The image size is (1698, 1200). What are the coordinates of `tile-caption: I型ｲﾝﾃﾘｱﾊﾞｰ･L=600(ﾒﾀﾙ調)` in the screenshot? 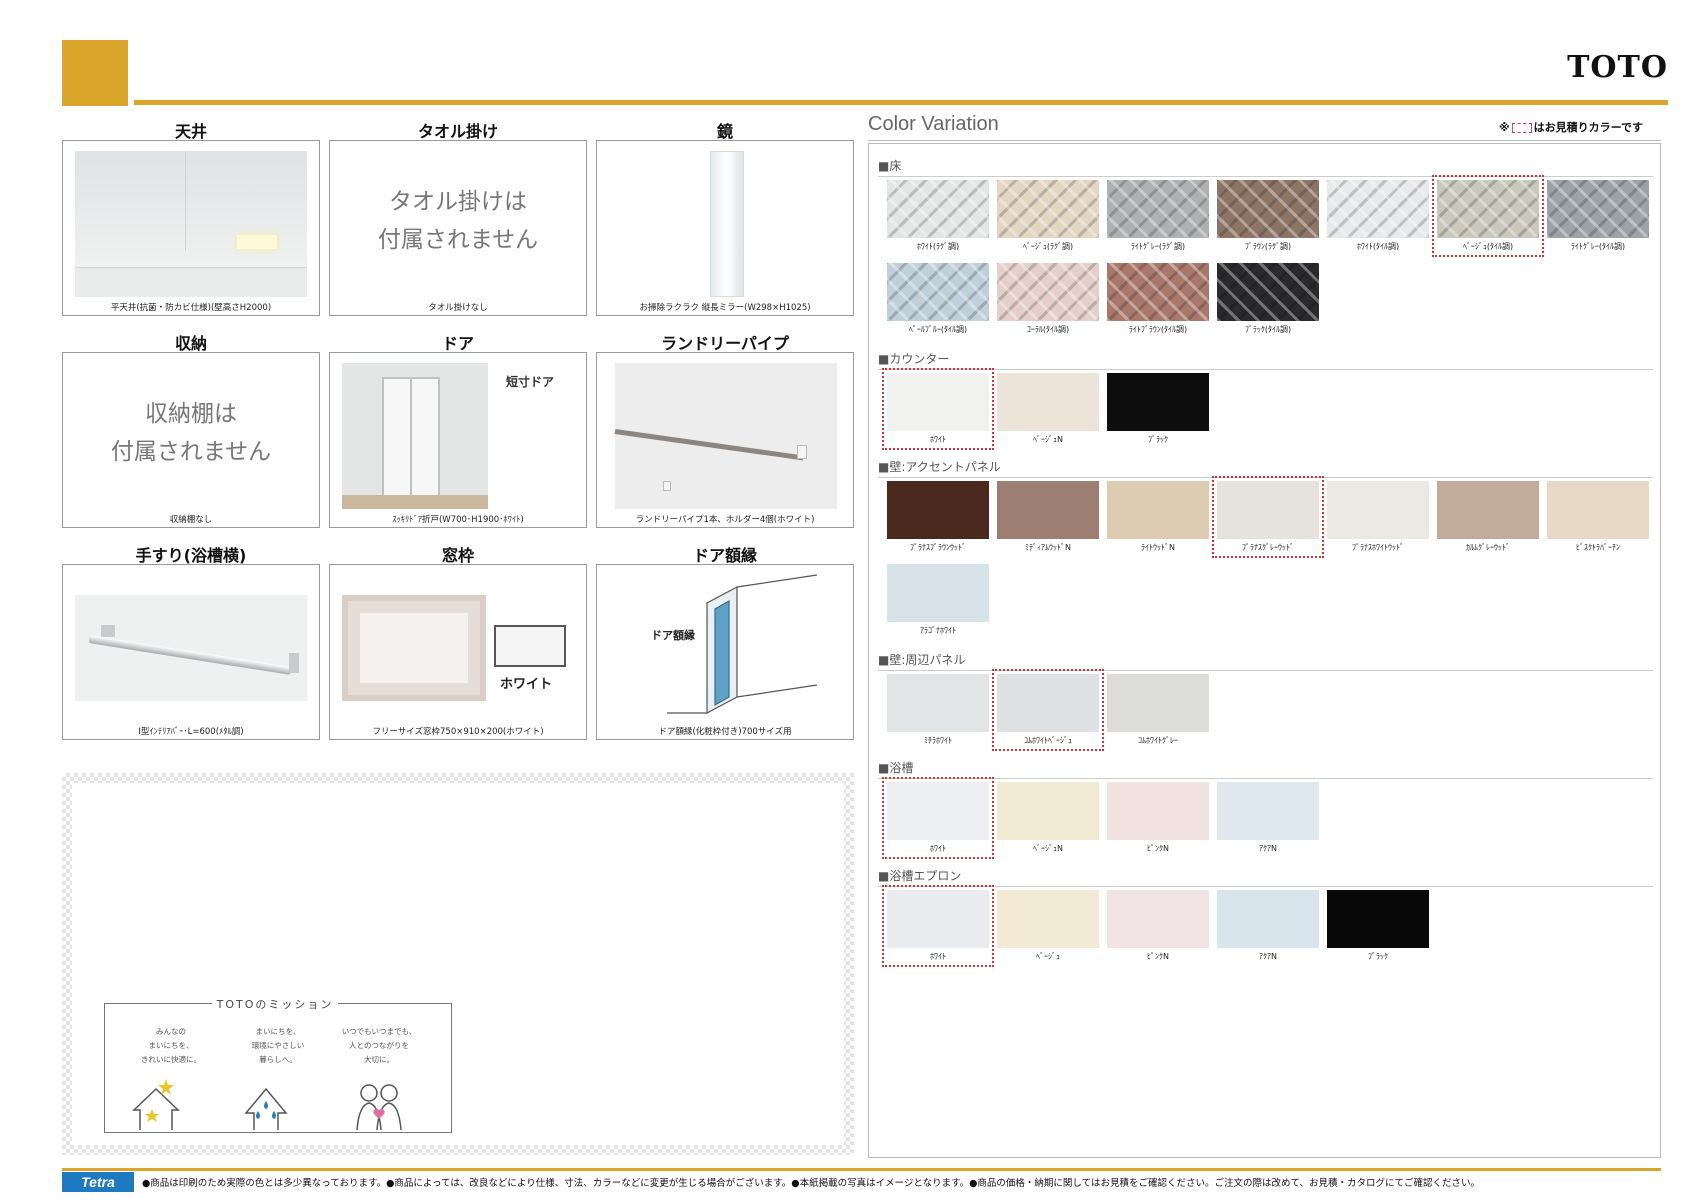 It's located at (191, 732).